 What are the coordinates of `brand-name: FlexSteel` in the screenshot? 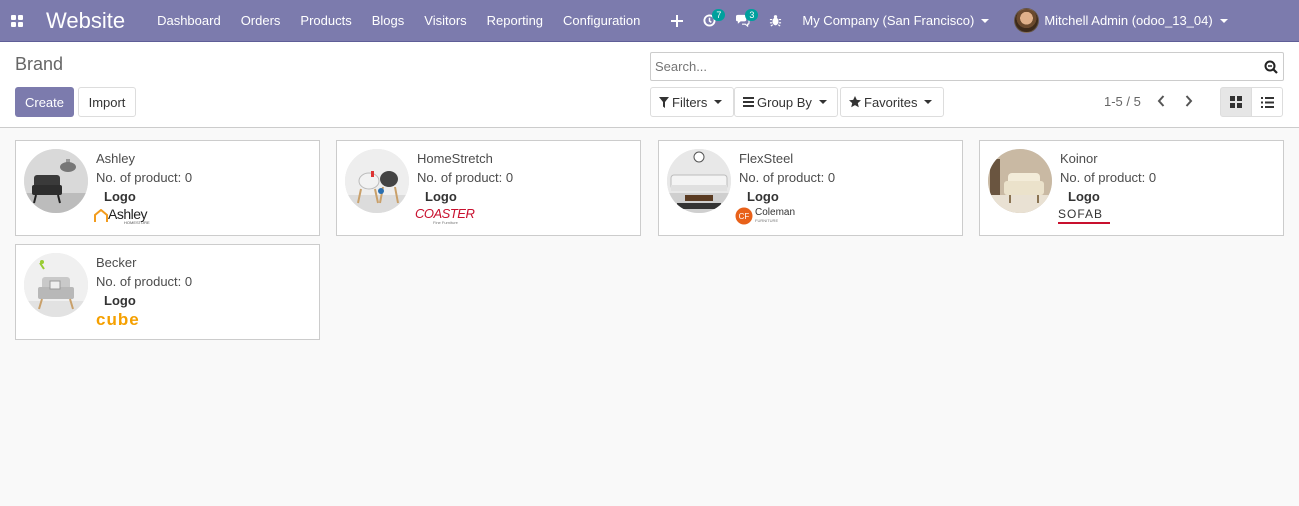 It's located at (766, 158).